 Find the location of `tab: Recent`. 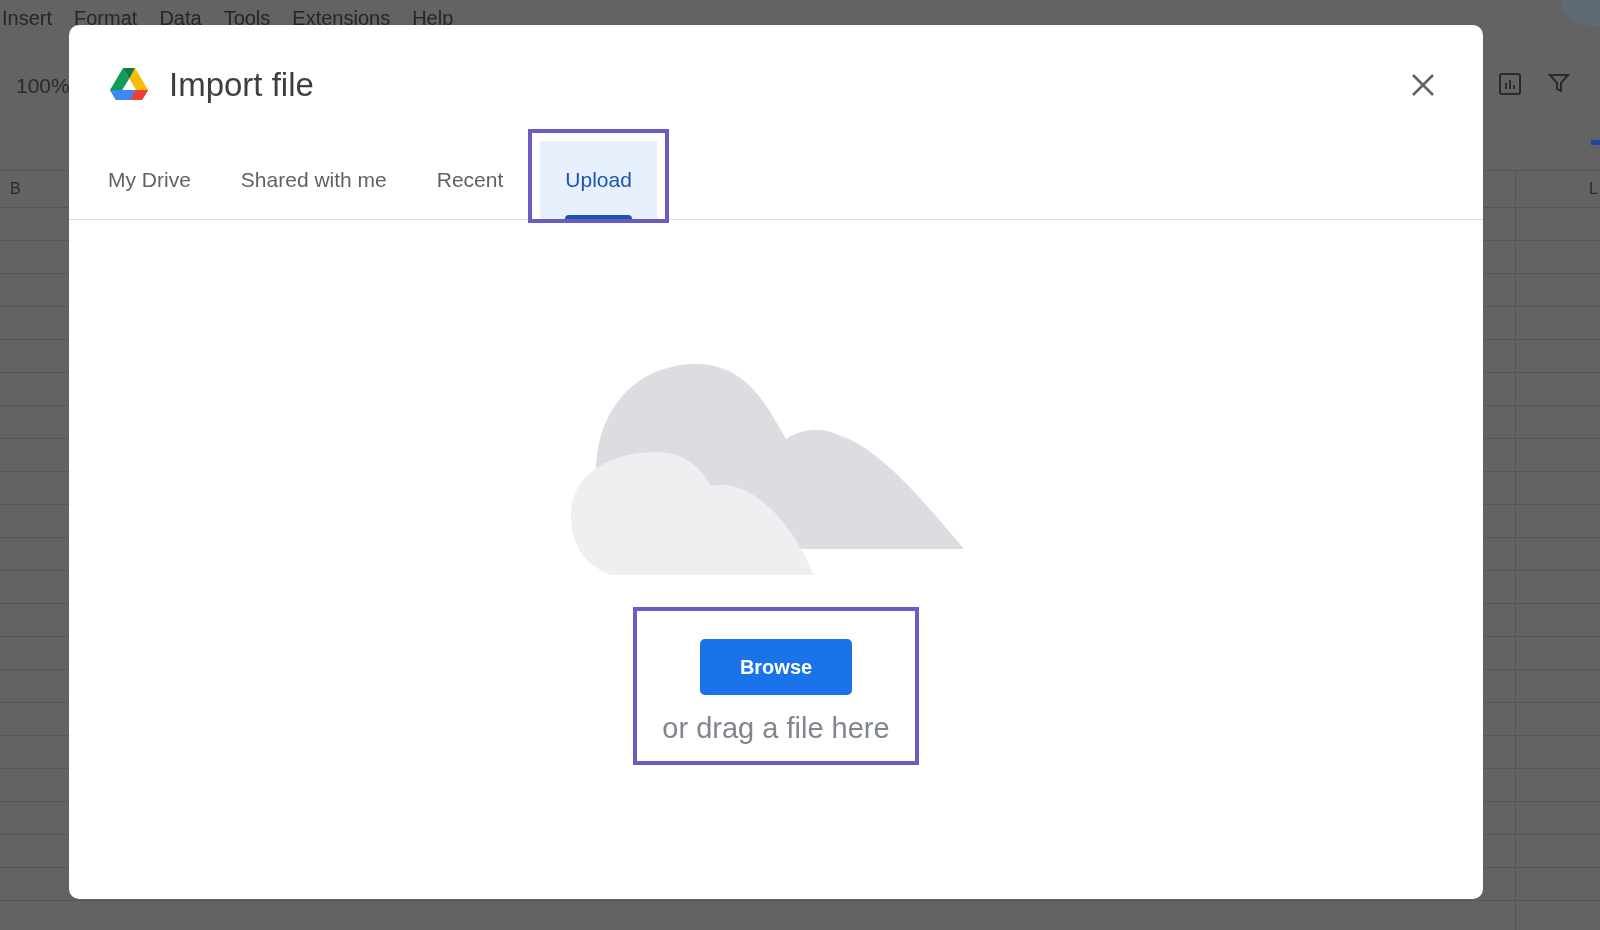

tab: Recent is located at coordinates (470, 180).